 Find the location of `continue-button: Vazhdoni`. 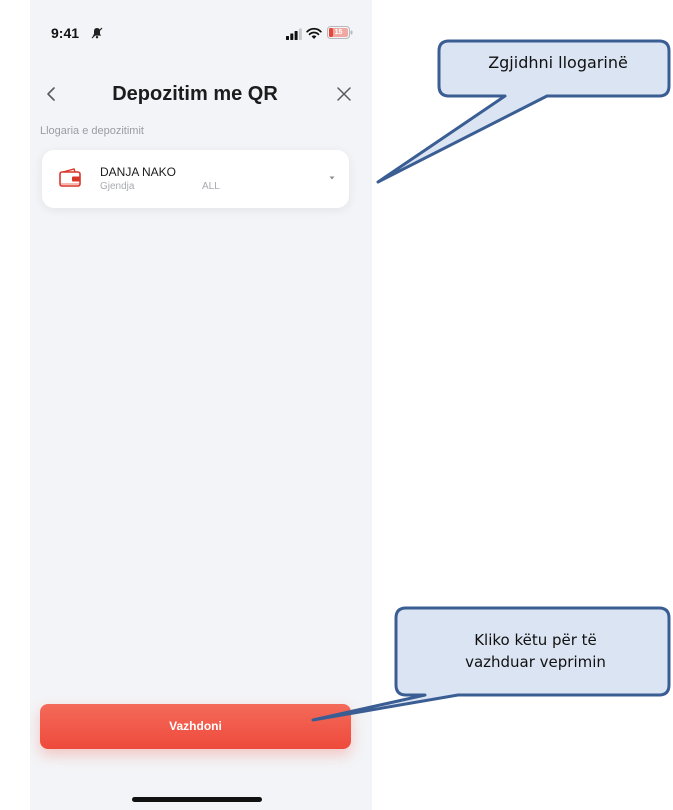

continue-button: Vazhdoni is located at coordinates (195, 726).